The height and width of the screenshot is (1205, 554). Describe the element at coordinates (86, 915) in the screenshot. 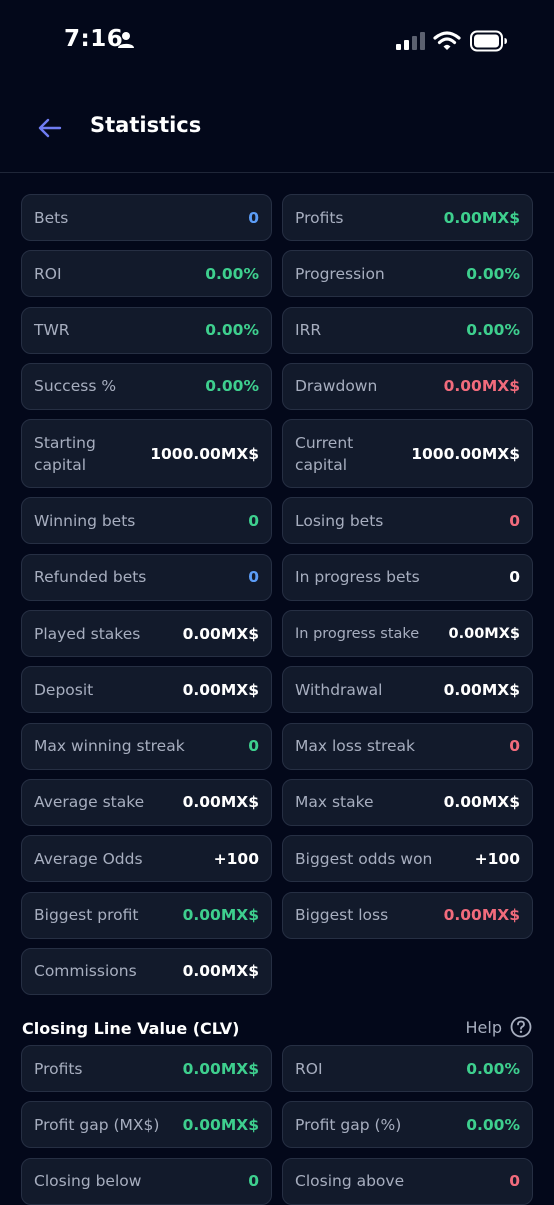

I see `stat-label: Biggest profit` at that location.